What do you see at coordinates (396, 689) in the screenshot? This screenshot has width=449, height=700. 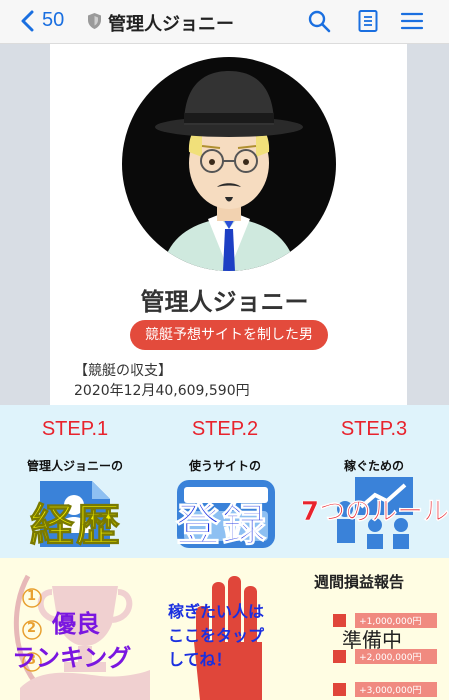 I see `report-amount-3: +3,000,000円` at bounding box center [396, 689].